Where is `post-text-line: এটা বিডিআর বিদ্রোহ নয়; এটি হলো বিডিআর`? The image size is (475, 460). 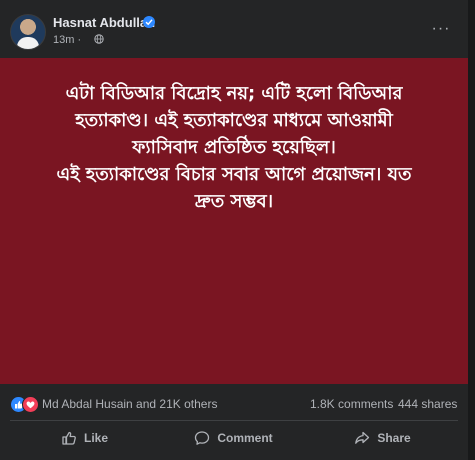
post-text-line: এটা বিডিআর বিদ্রোহ নয়; এটি হলো বিডিআর is located at coordinates (234, 93).